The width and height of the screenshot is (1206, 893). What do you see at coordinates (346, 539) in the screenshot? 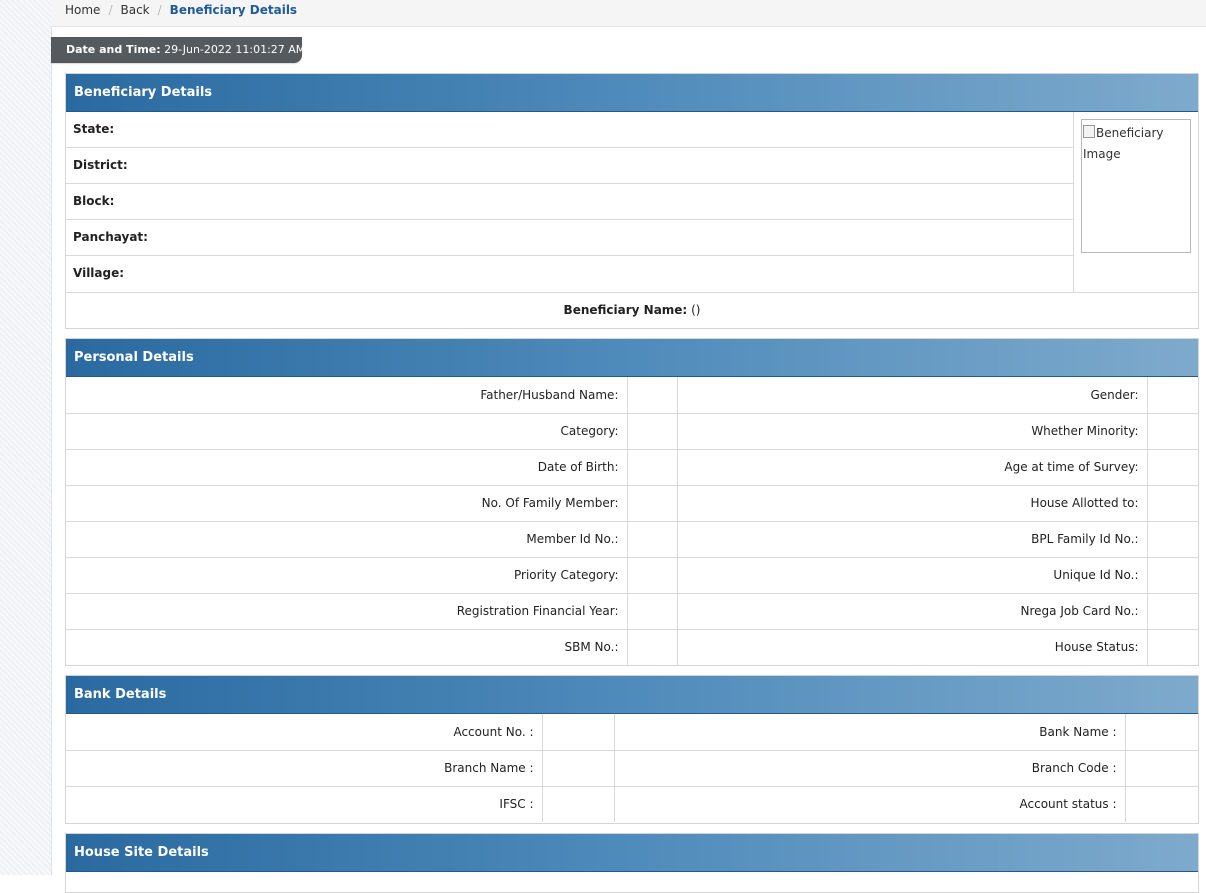
I see `field-label: Member Id No.:` at bounding box center [346, 539].